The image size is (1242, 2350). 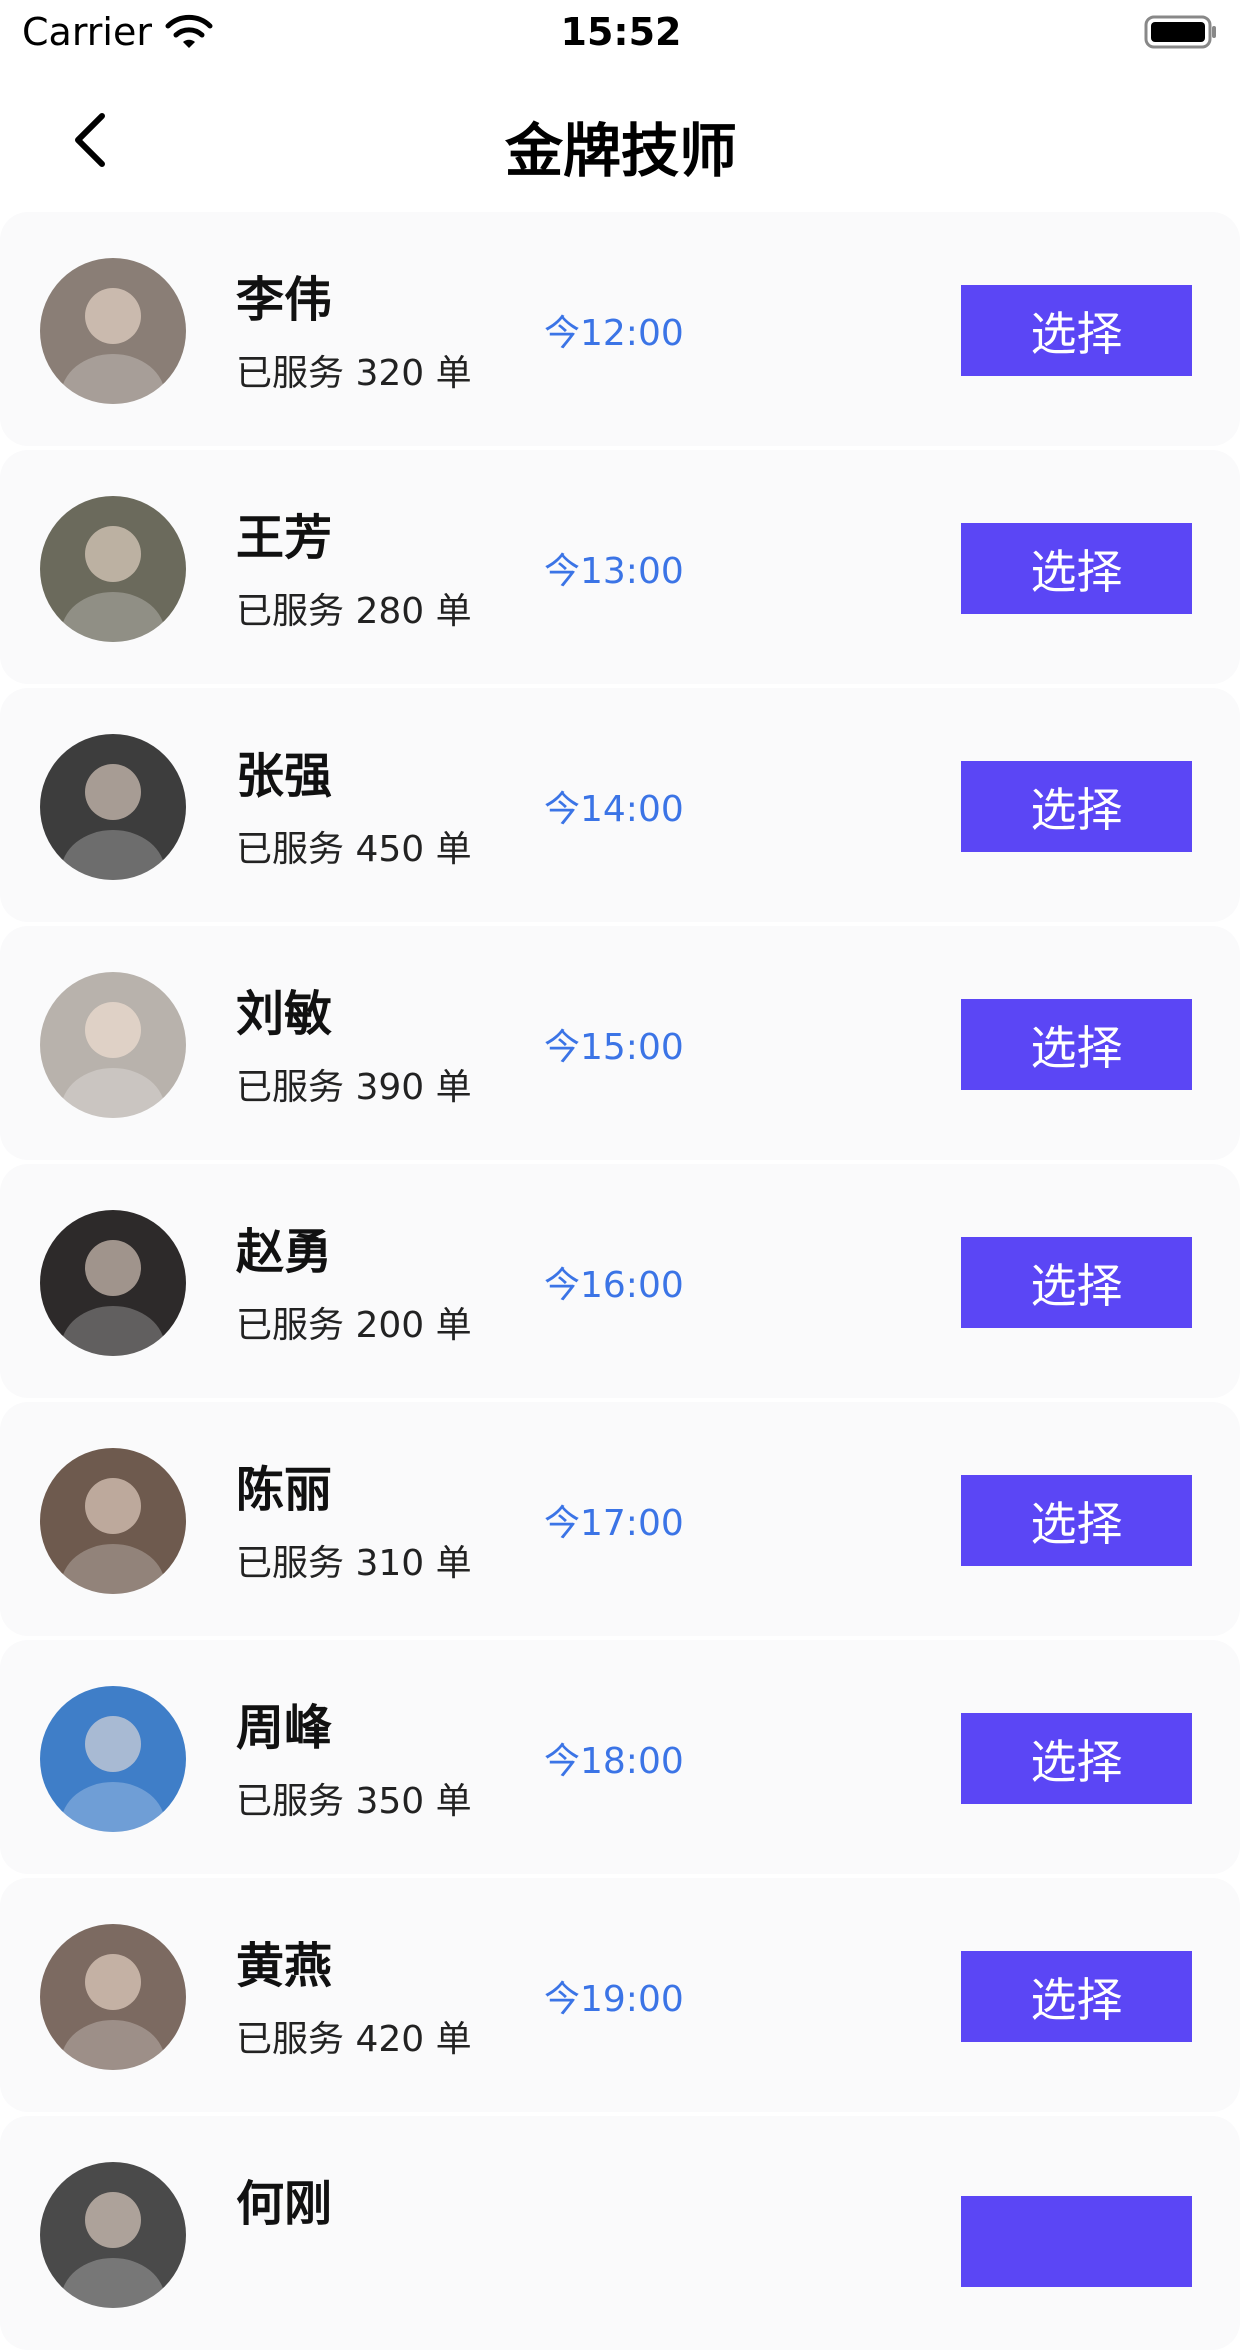 What do you see at coordinates (284, 1014) in the screenshot?
I see `technician-name: 刘敏` at bounding box center [284, 1014].